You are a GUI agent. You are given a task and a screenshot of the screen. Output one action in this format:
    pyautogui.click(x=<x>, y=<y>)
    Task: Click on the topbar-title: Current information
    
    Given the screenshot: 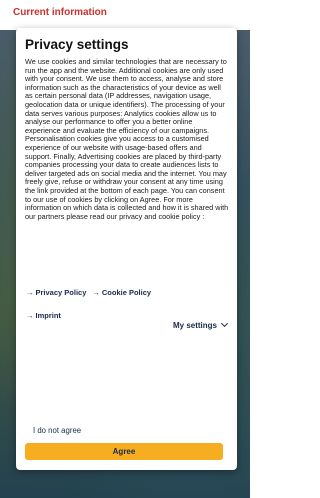 What is the action you would take?
    pyautogui.click(x=60, y=12)
    